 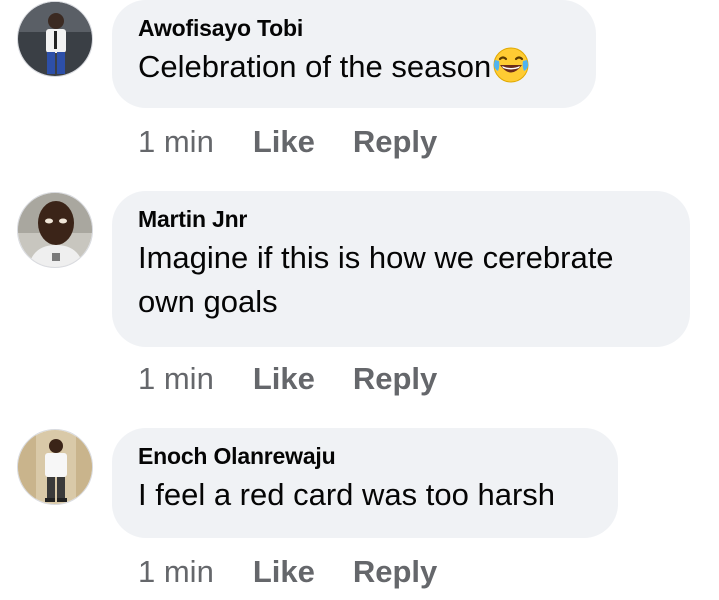 What do you see at coordinates (511, 65) in the screenshot?
I see `laughing-tears-emoji-icon` at bounding box center [511, 65].